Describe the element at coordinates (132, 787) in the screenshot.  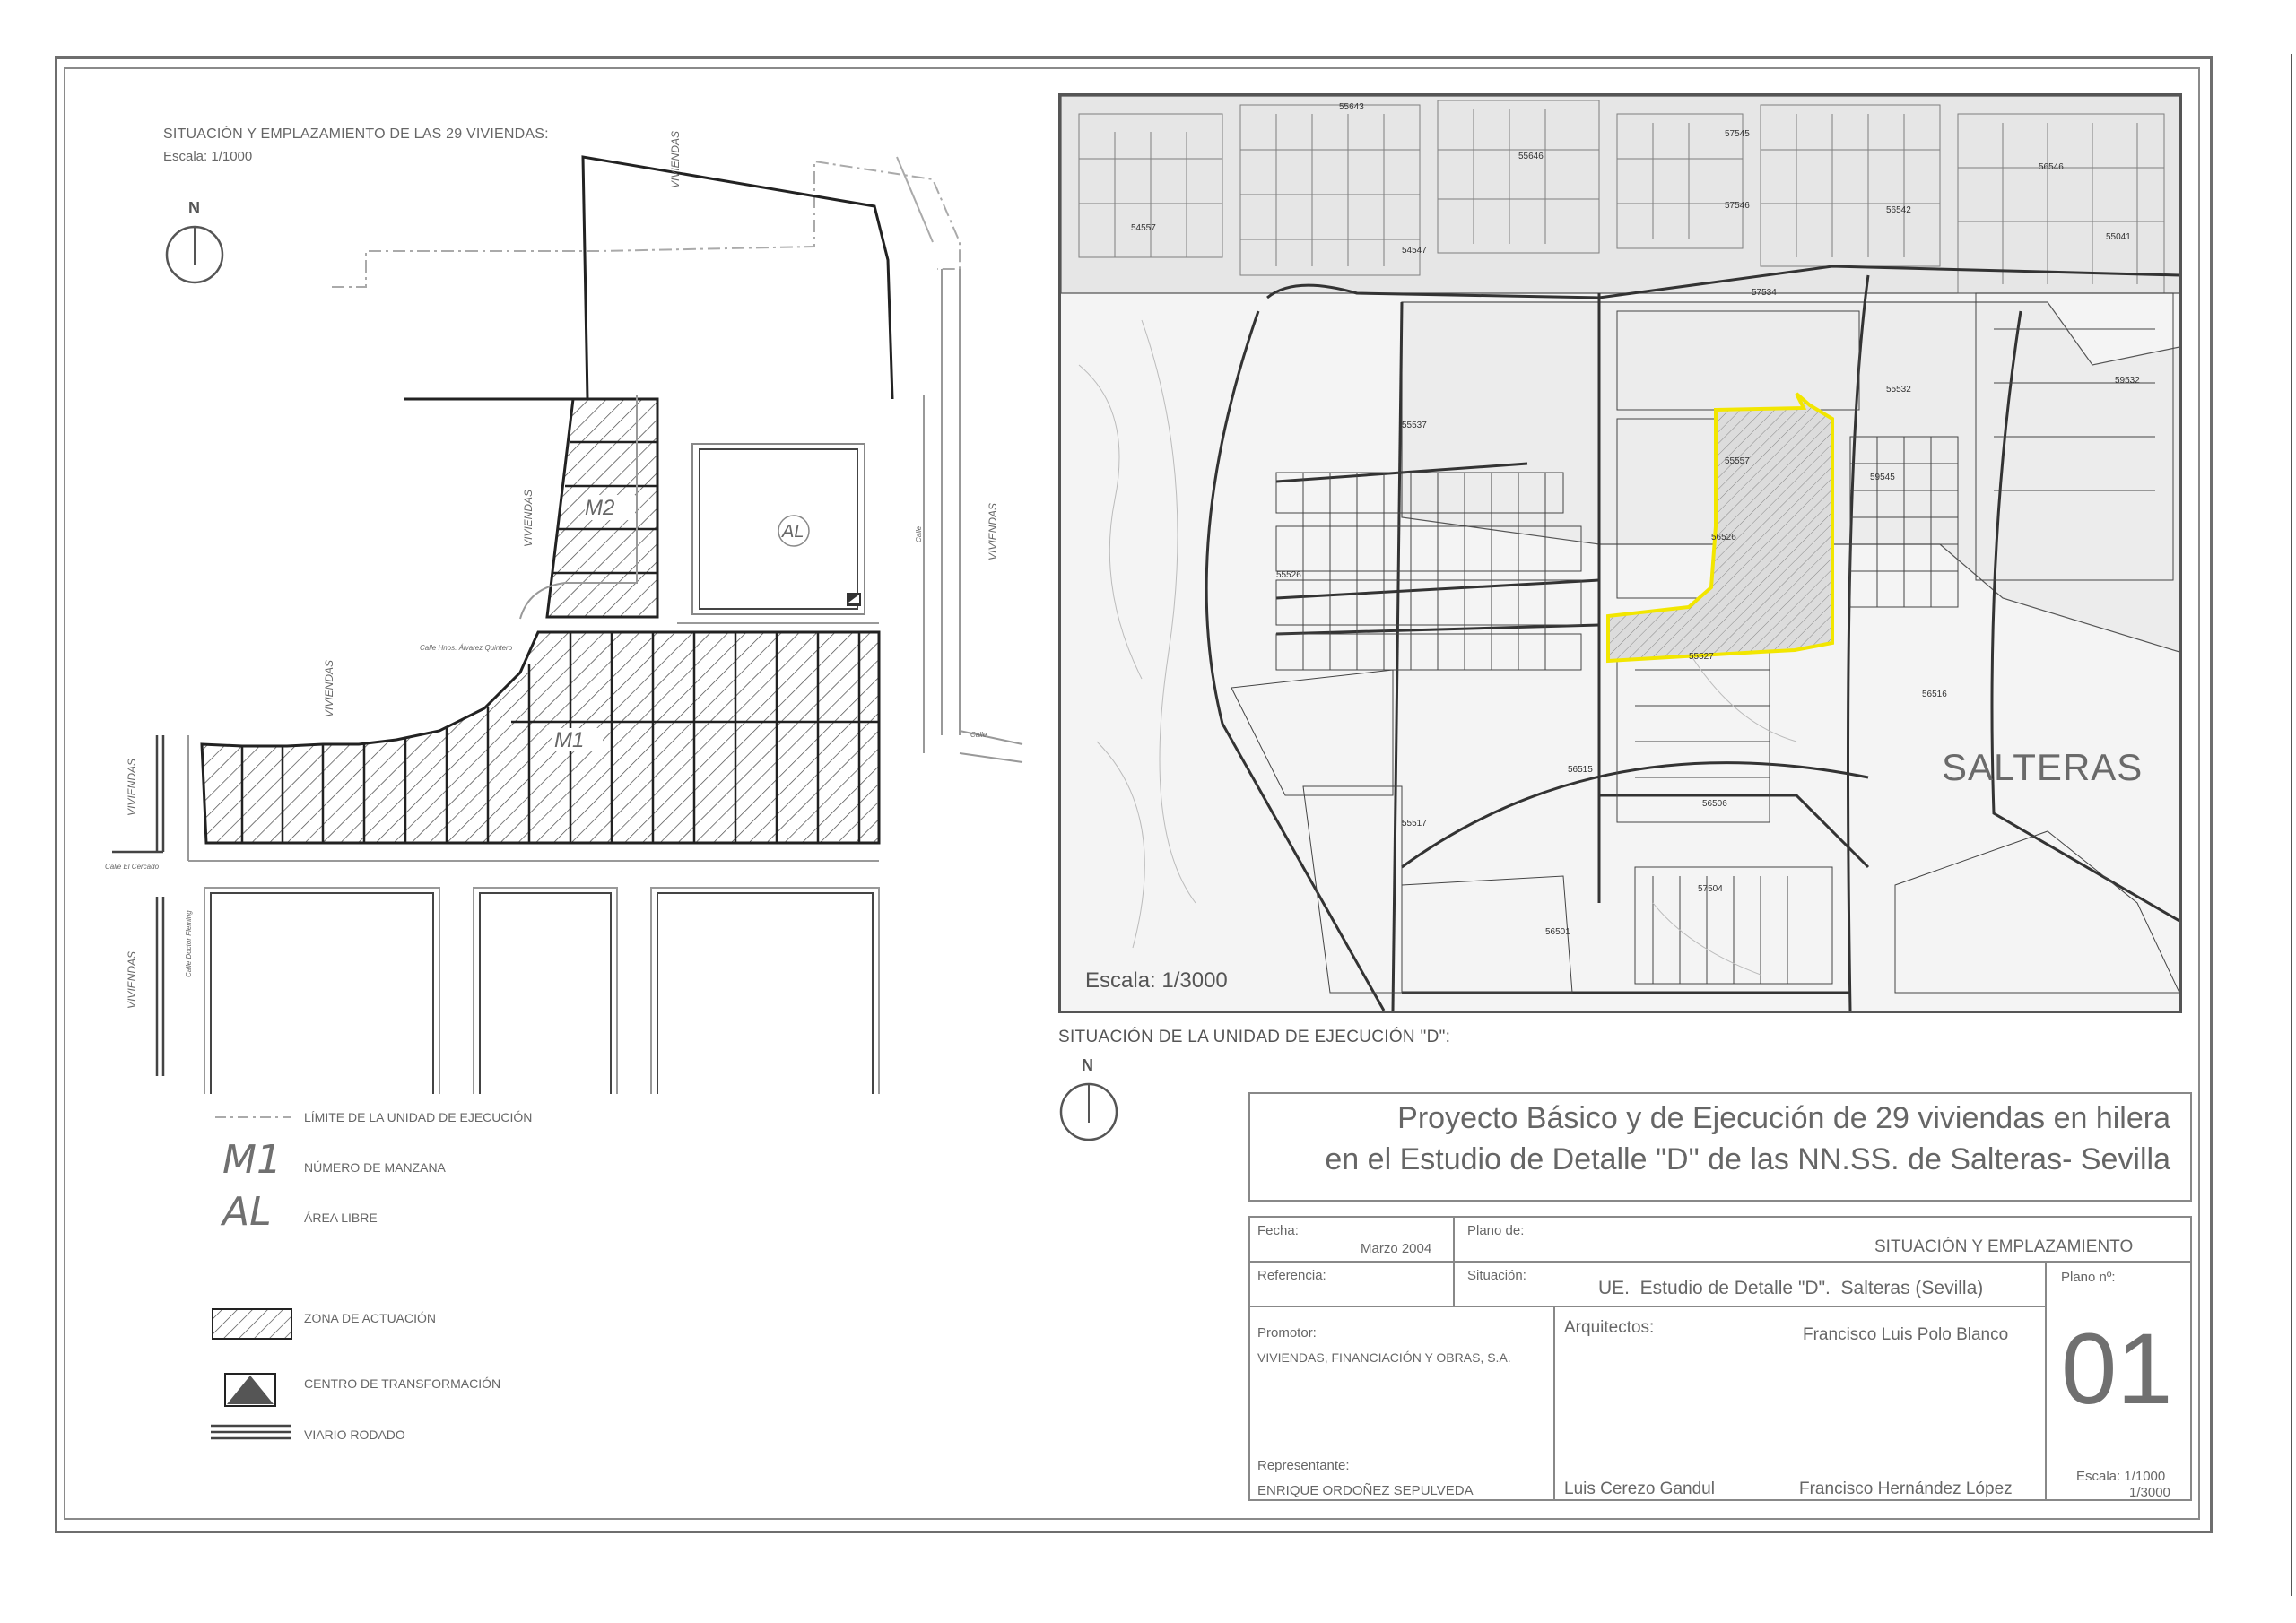
I see `label-viviendas-left1: VIVIENDAS` at that location.